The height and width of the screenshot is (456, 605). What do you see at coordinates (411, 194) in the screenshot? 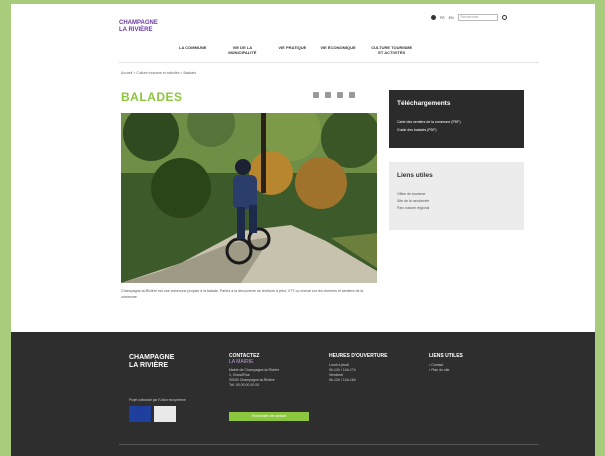
I see `useful-link: Office de tourisme` at bounding box center [411, 194].